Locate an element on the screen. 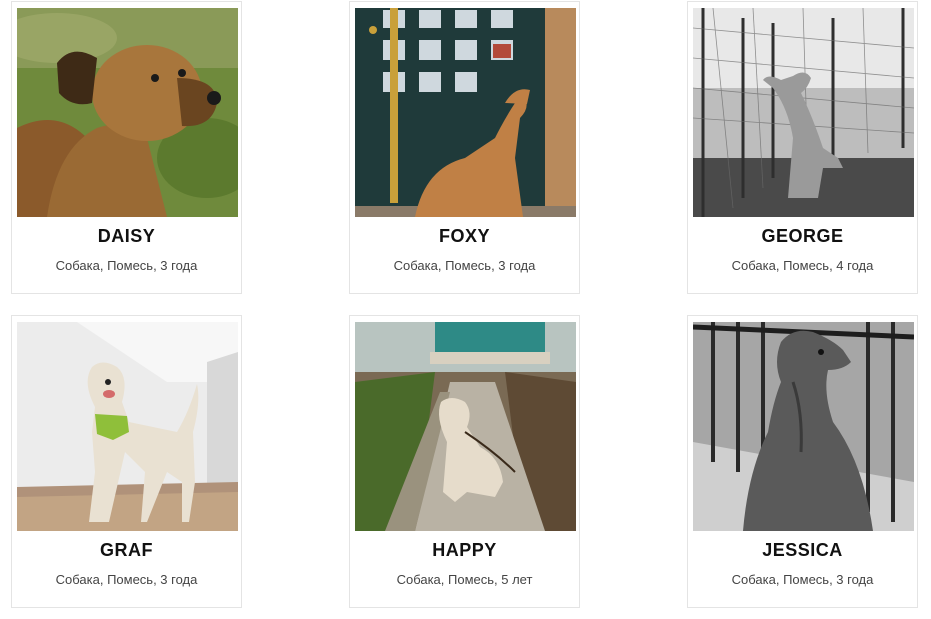 This screenshot has height=619, width=931. pet-card-daisy: DAISY Собака, Помесь, 3 года is located at coordinates (126, 147).